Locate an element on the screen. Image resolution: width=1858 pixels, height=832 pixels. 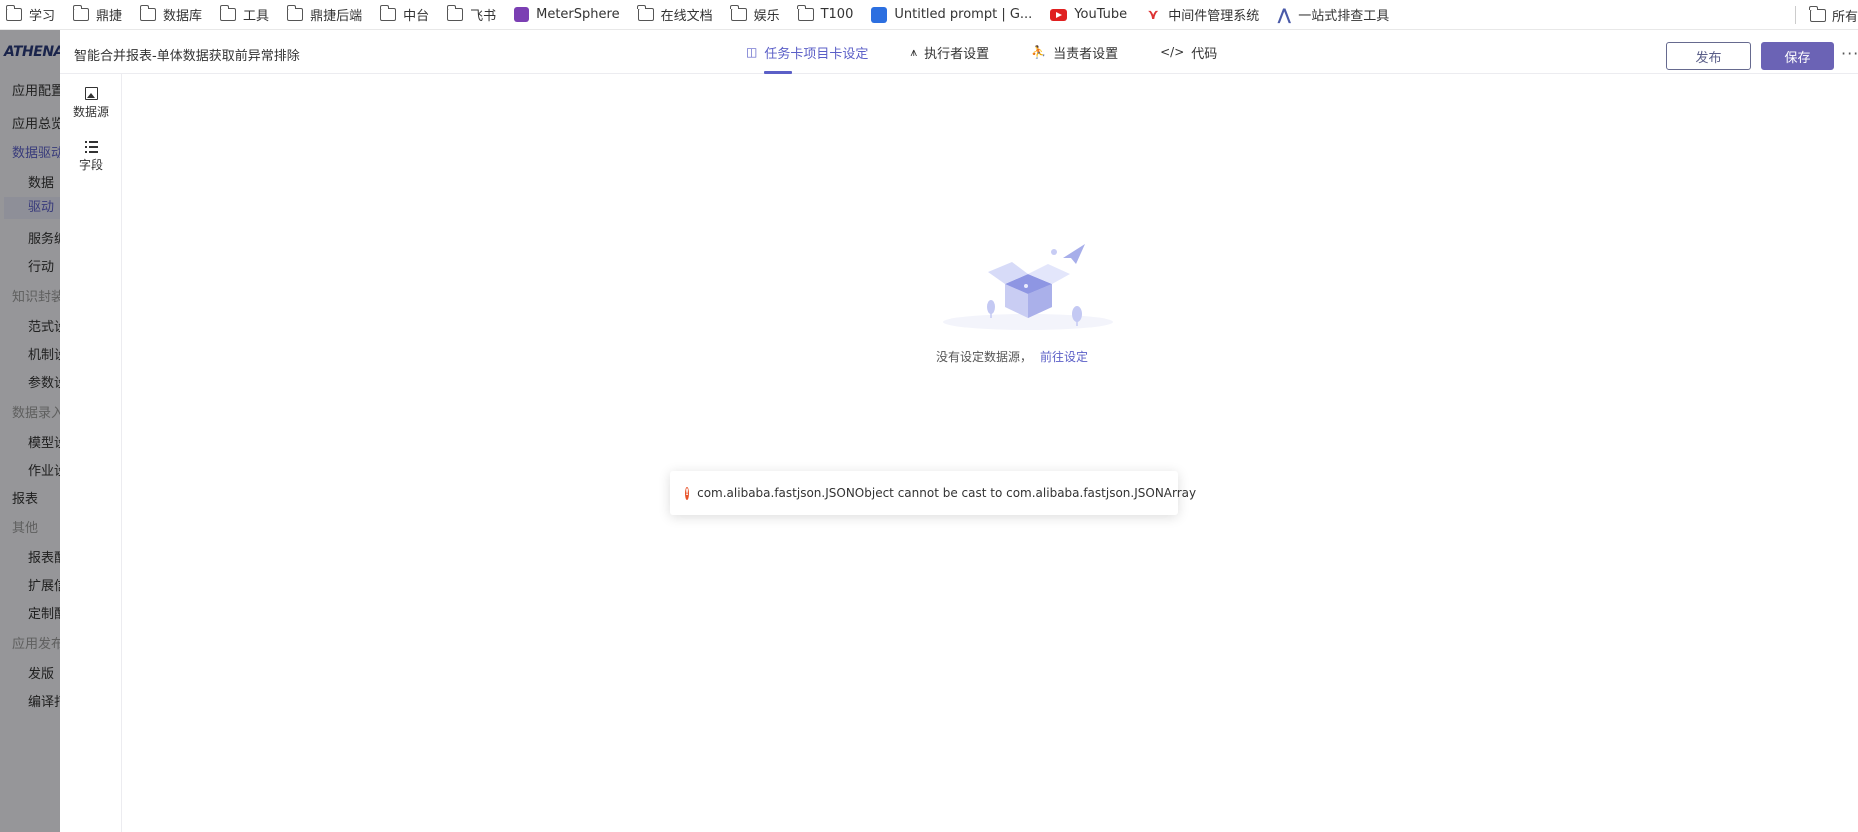
youtube-icon is located at coordinates (1059, 14).